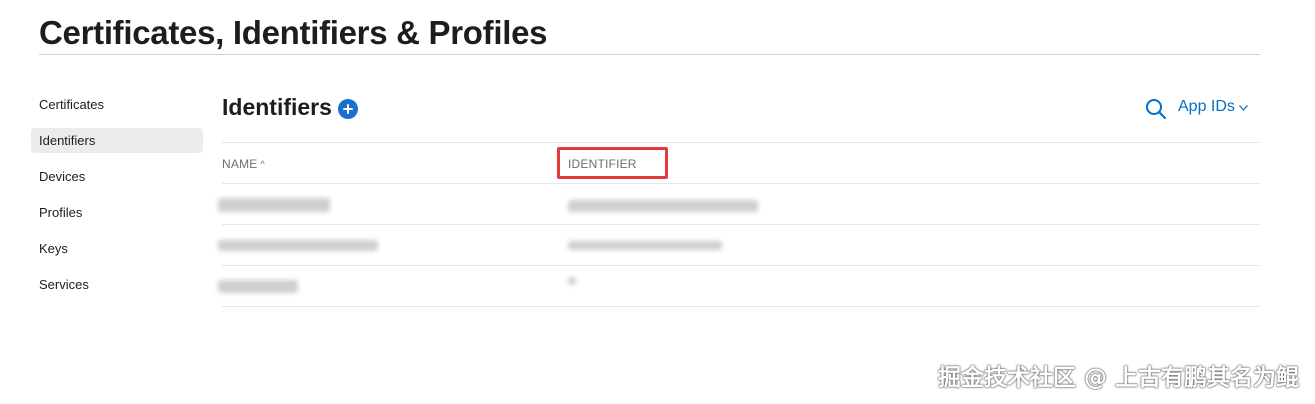  I want to click on watermark: 掘金技术社区 @ 上古有鹏其名为鲲, so click(1118, 378).